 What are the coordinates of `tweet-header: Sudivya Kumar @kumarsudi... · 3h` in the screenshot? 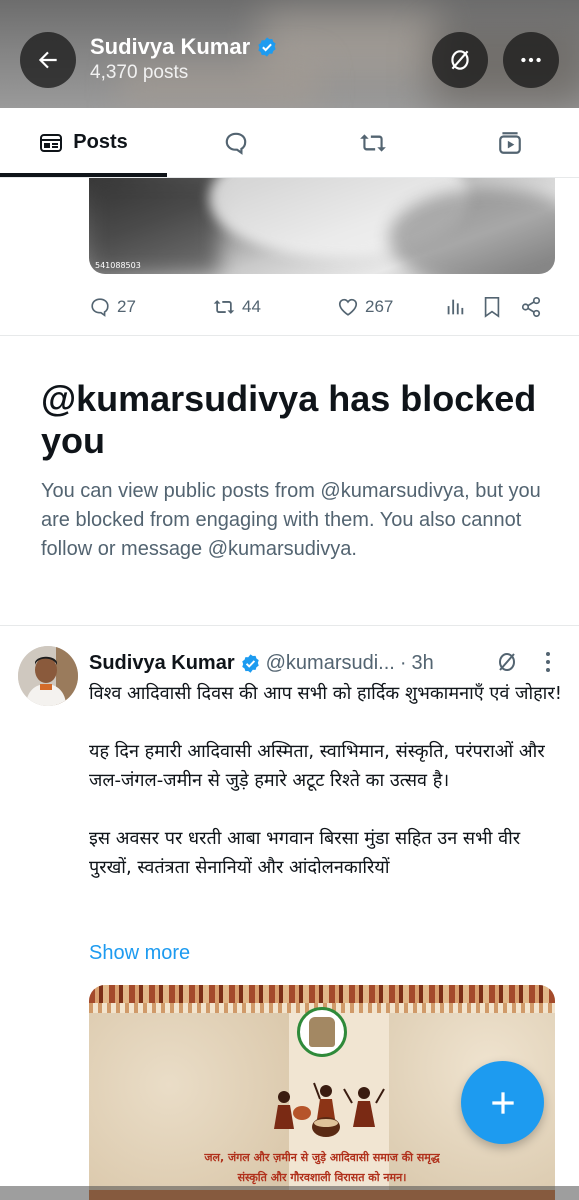 It's located at (324, 663).